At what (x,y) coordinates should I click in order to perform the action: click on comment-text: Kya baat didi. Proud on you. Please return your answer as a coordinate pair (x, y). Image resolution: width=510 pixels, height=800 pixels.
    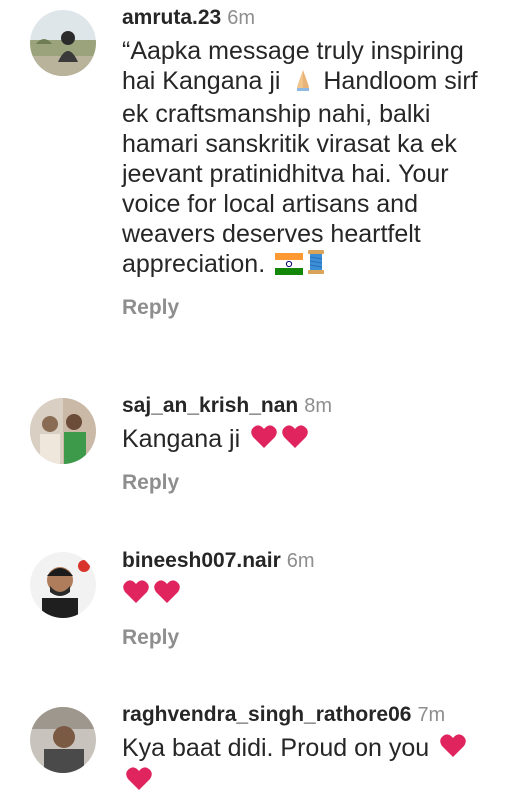
    Looking at the image, I should click on (311, 766).